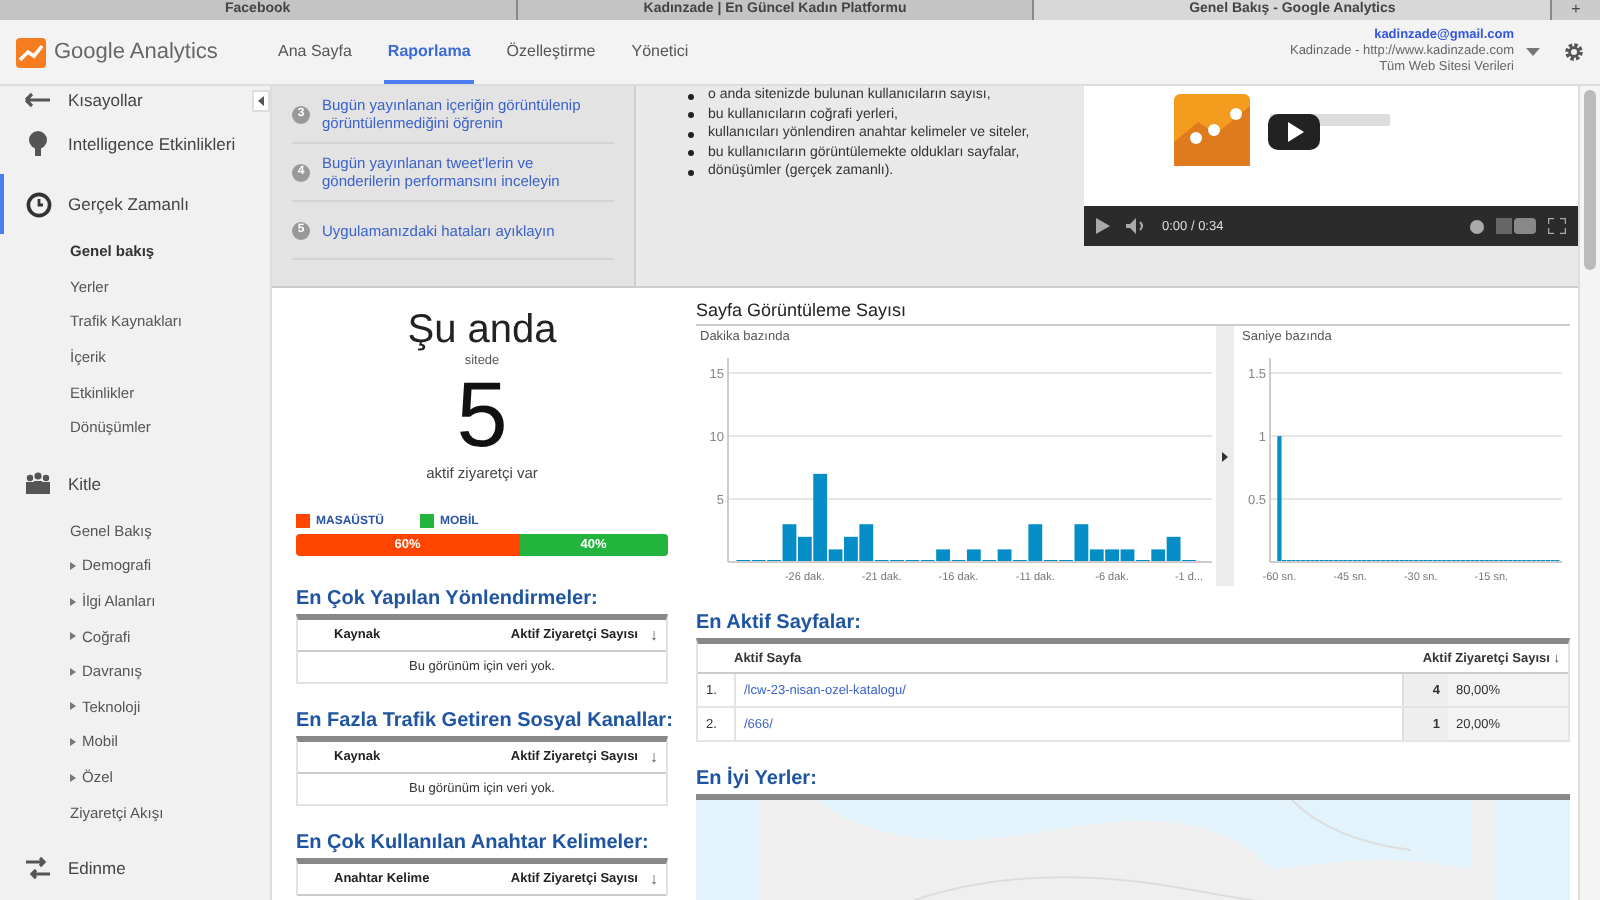  What do you see at coordinates (482, 414) in the screenshot?
I see `active-visitor-count: 5` at bounding box center [482, 414].